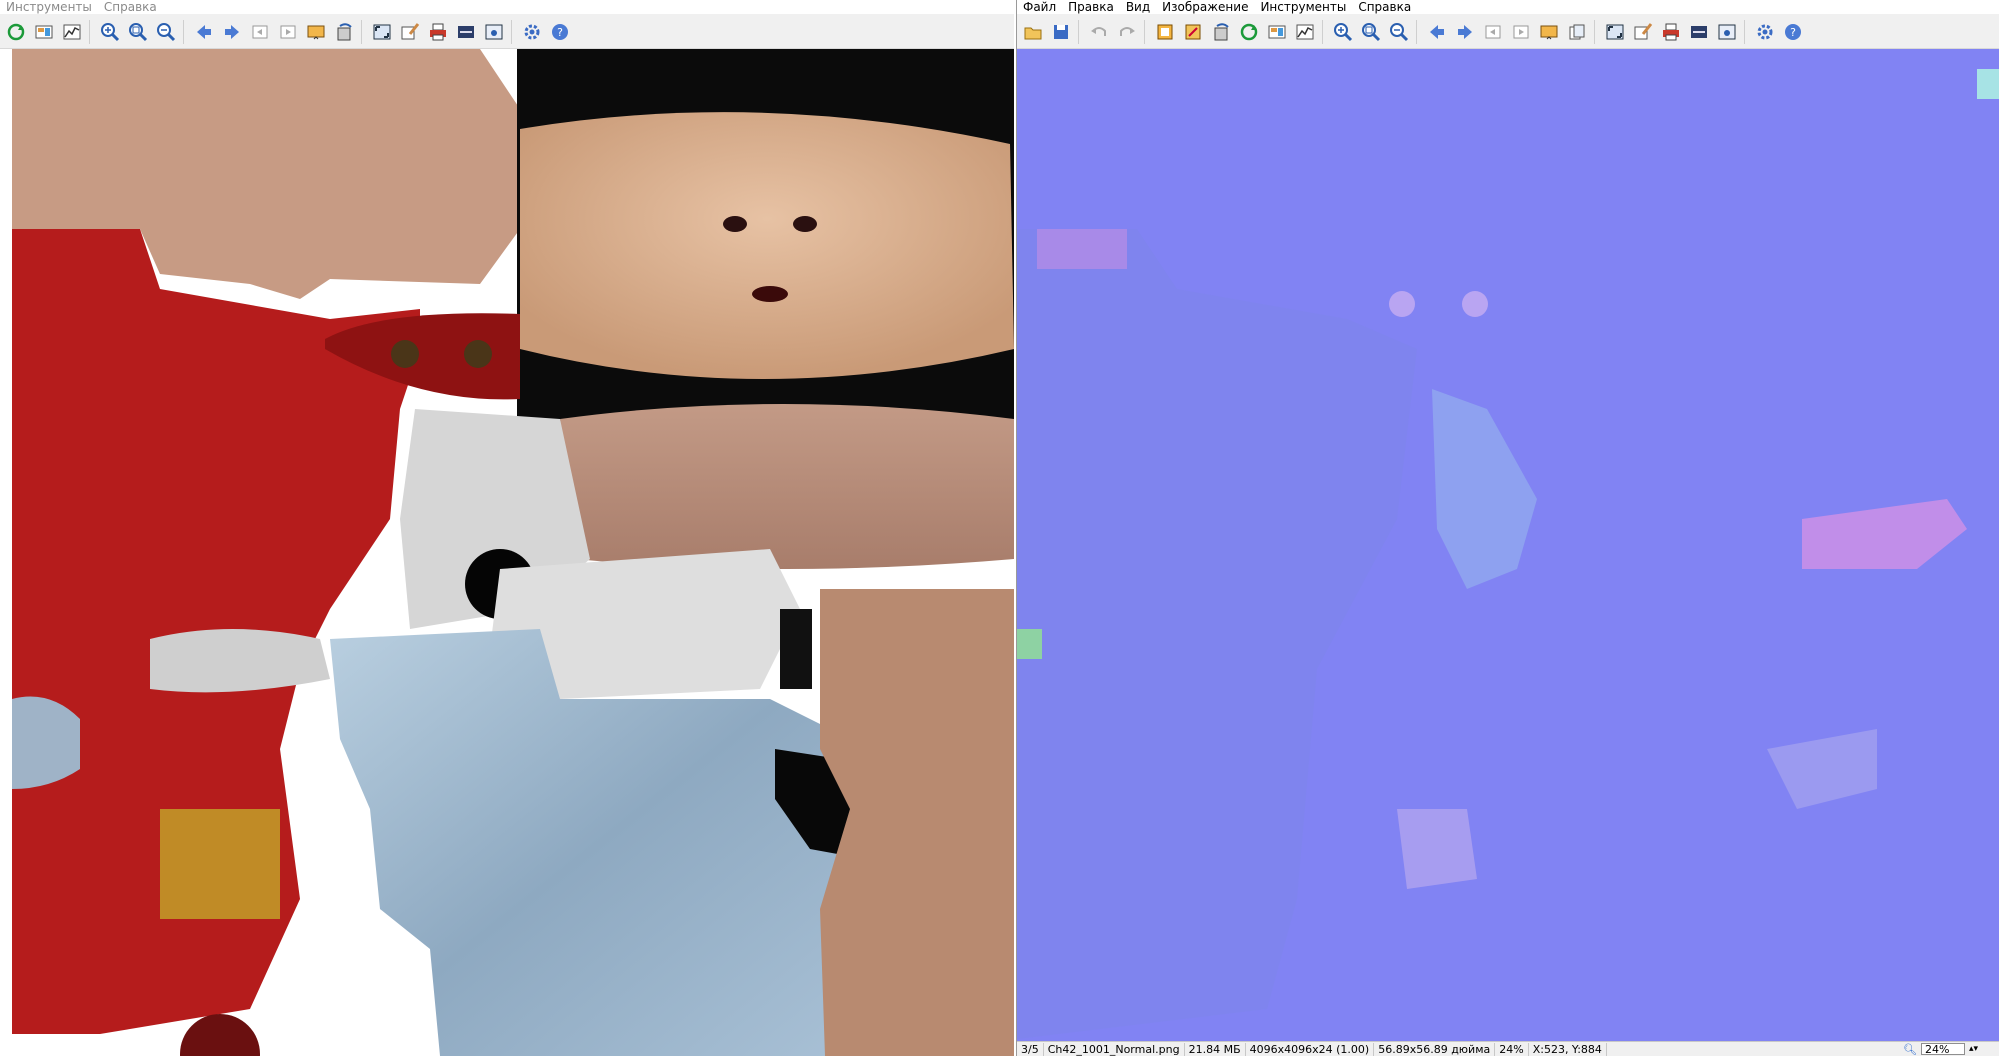 The image size is (1999, 1056). What do you see at coordinates (1099, 32) in the screenshot?
I see `undo-icon` at bounding box center [1099, 32].